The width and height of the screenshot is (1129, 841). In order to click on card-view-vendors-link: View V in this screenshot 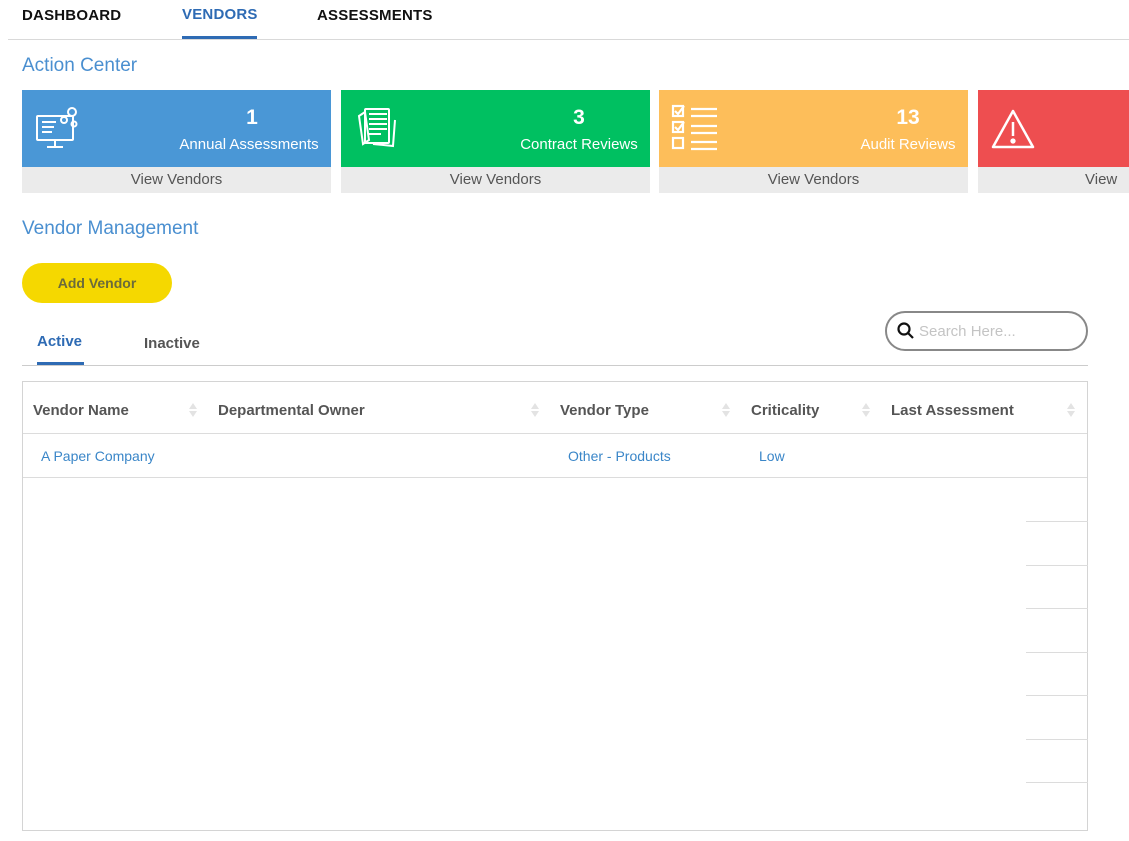, I will do `click(1053, 180)`.